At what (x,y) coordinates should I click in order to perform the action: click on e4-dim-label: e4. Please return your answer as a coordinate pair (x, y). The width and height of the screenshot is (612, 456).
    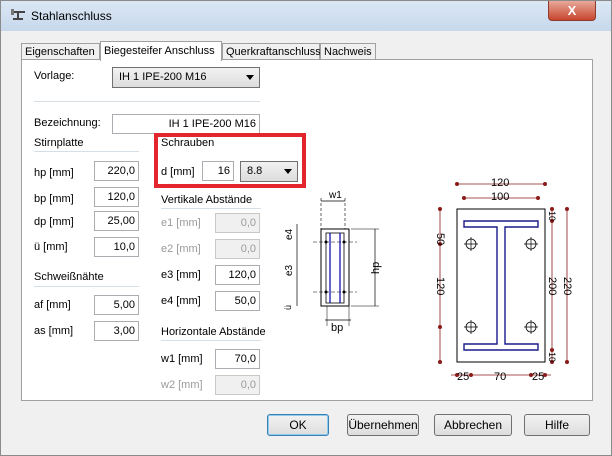
    Looking at the image, I should click on (289, 234).